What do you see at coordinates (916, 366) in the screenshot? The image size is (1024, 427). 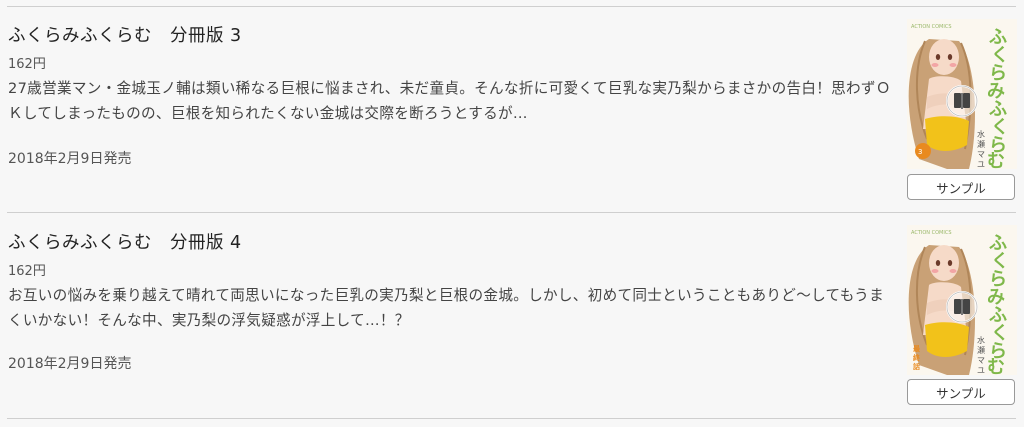 I see `svg-text: 話` at bounding box center [916, 366].